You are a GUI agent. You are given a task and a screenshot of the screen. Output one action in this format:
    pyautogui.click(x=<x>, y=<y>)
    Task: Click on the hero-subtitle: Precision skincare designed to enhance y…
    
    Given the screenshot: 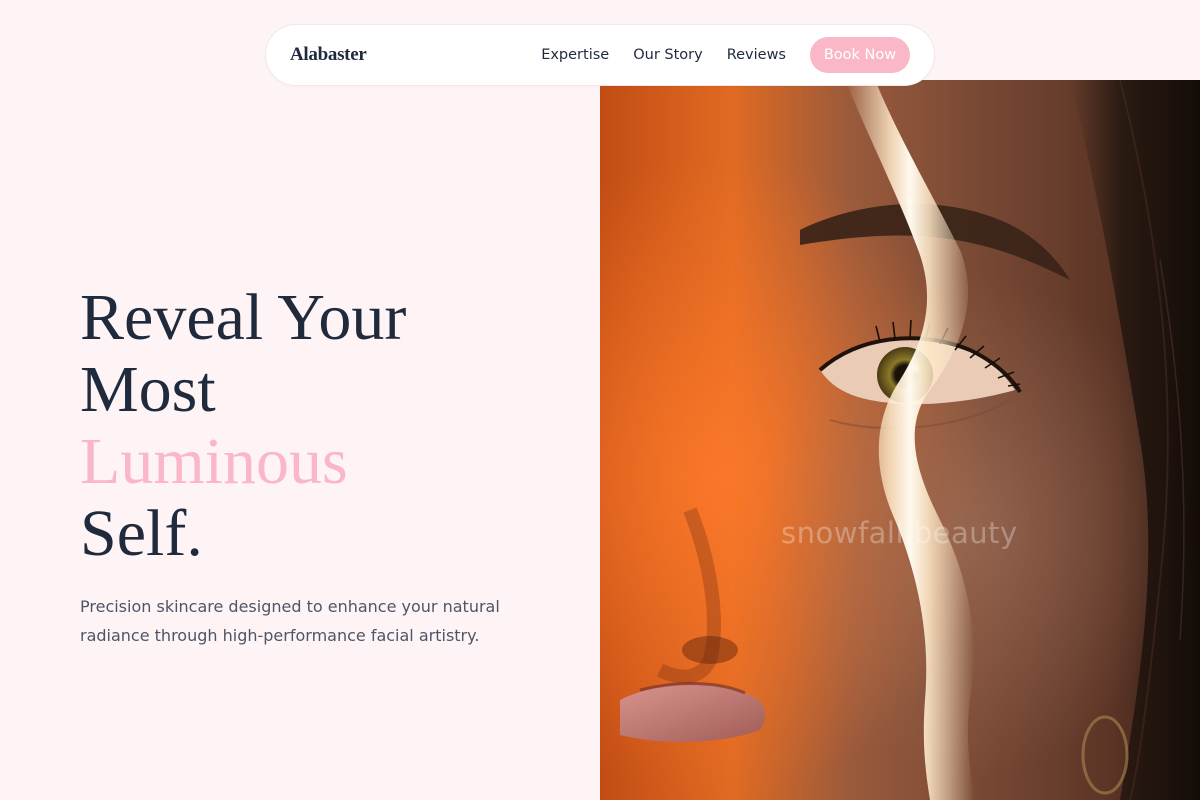 What is the action you would take?
    pyautogui.click(x=290, y=621)
    